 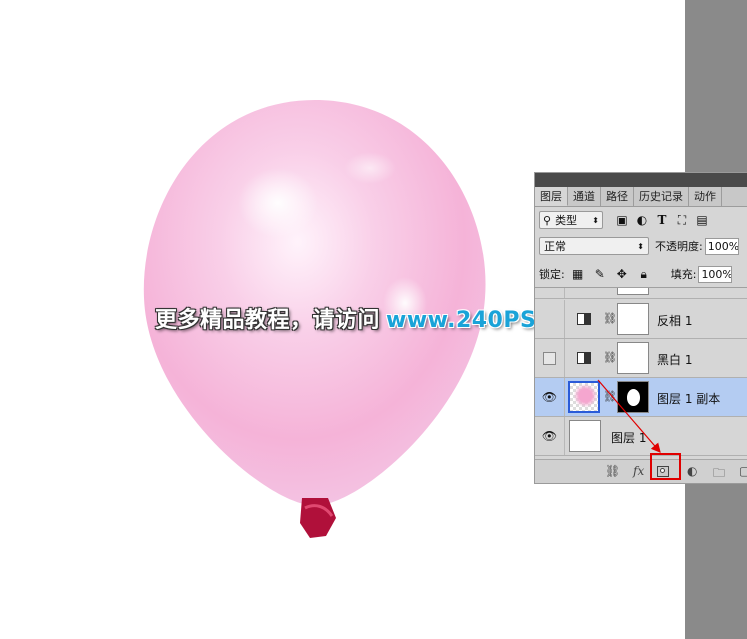 I want to click on watermark: 更多精品教程，请访问 www.240PS.com, so click(x=376, y=318).